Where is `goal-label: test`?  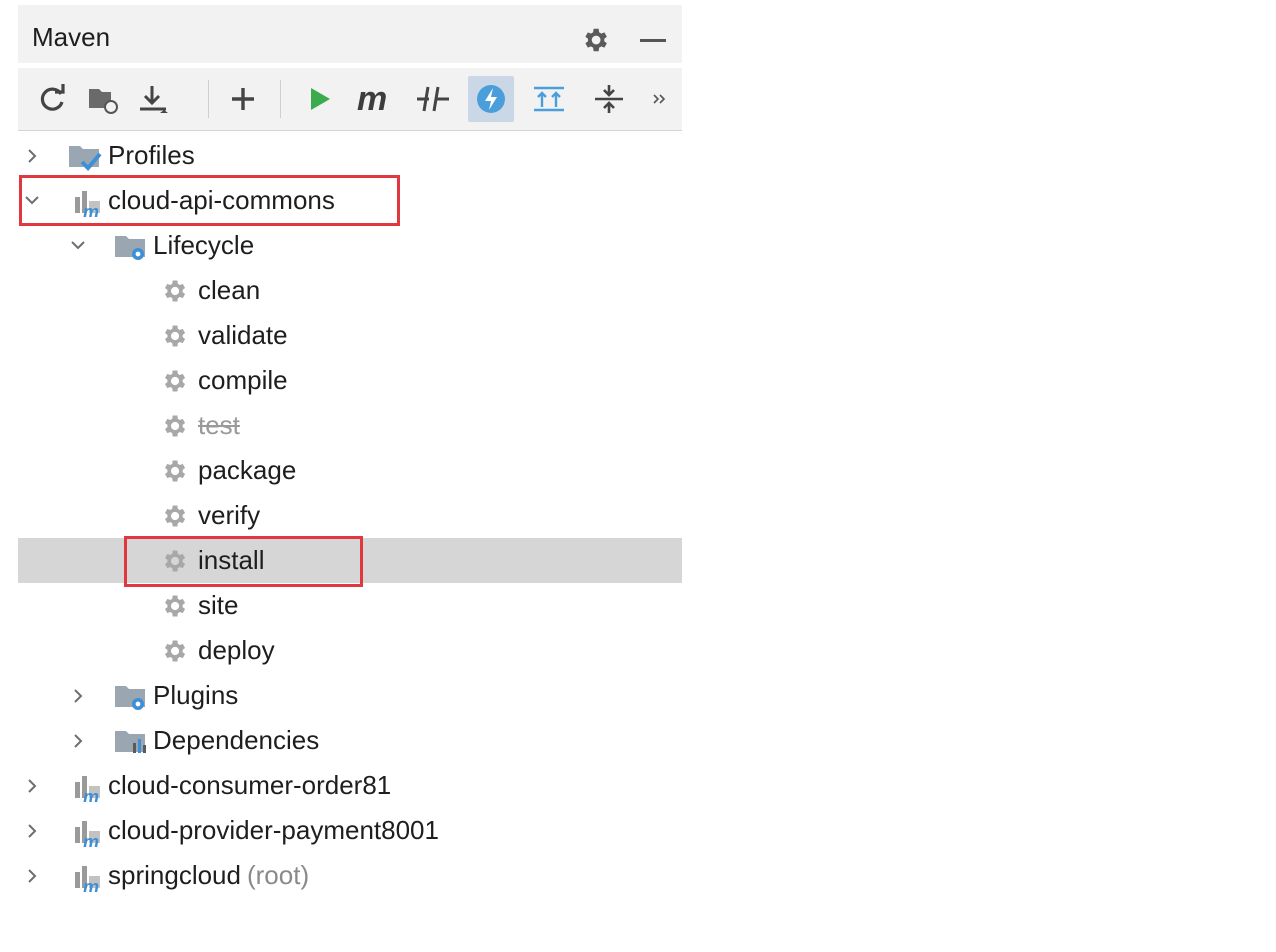 goal-label: test is located at coordinates (219, 425).